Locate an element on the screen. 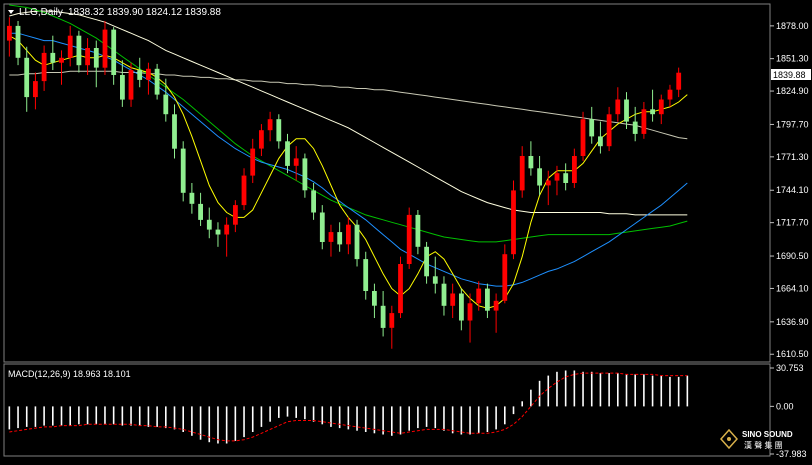 This screenshot has height=465, width=812. price-tick-label: 1610.50 is located at coordinates (792, 354).